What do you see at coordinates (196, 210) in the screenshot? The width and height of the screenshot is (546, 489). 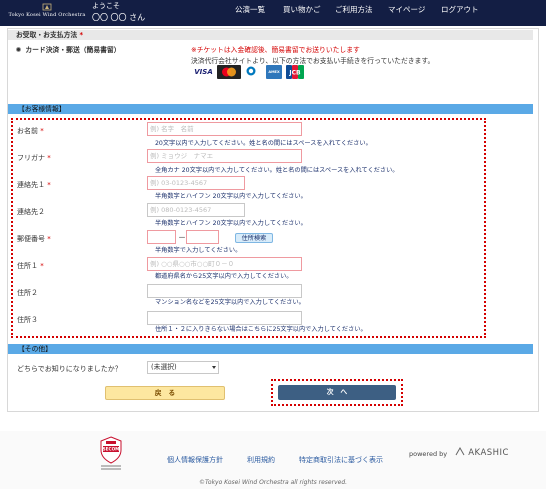 I see `phone2-input: 例) 080-0123-4567` at bounding box center [196, 210].